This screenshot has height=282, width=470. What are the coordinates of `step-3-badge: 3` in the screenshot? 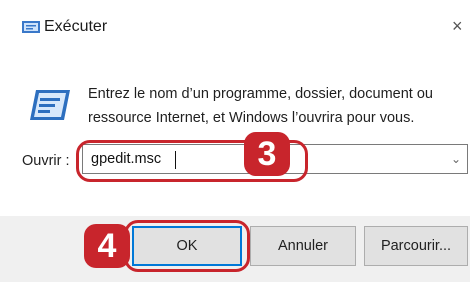 It's located at (267, 154).